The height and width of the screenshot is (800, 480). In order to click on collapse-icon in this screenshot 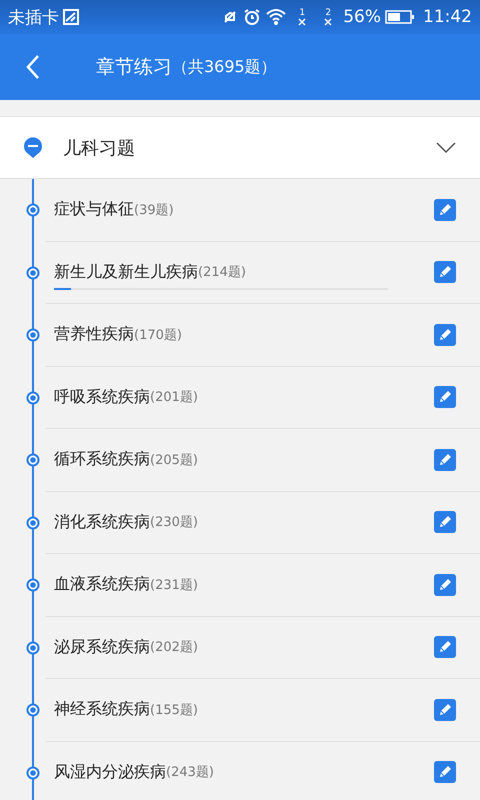, I will do `click(33, 147)`.